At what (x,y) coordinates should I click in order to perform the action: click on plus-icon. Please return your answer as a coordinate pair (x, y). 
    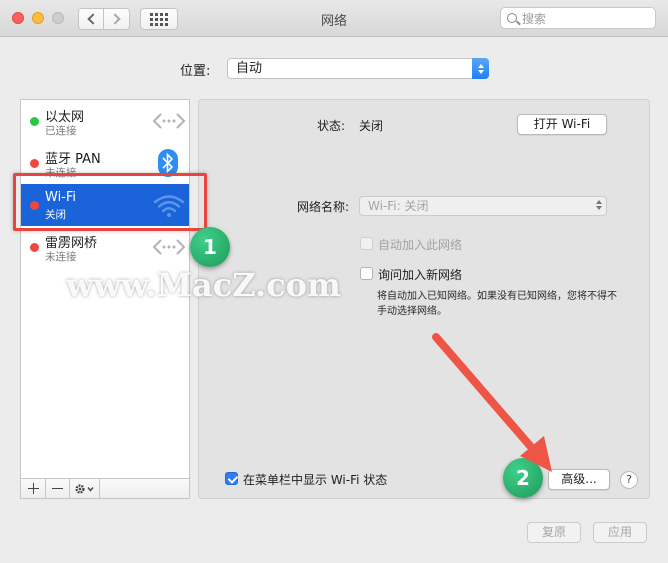
    Looking at the image, I should click on (33, 488).